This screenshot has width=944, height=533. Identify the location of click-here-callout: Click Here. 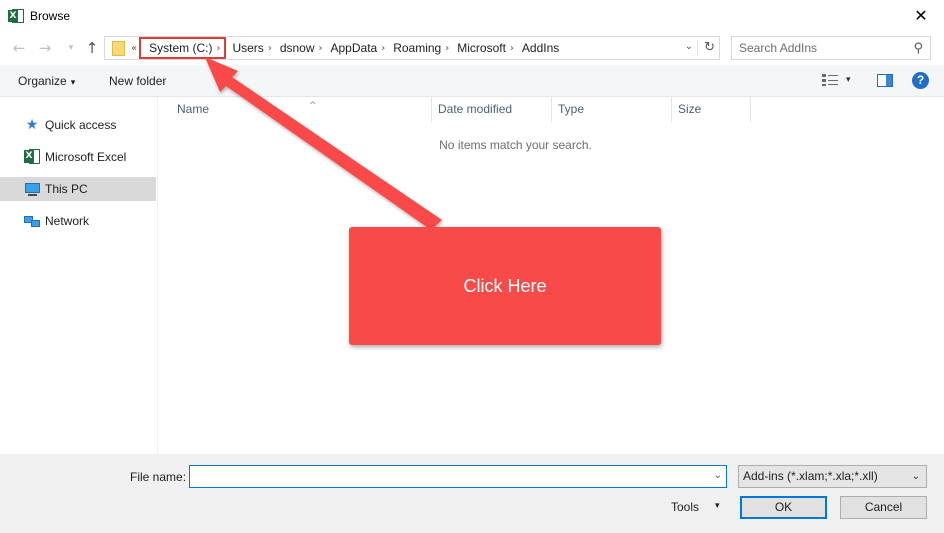
(505, 286).